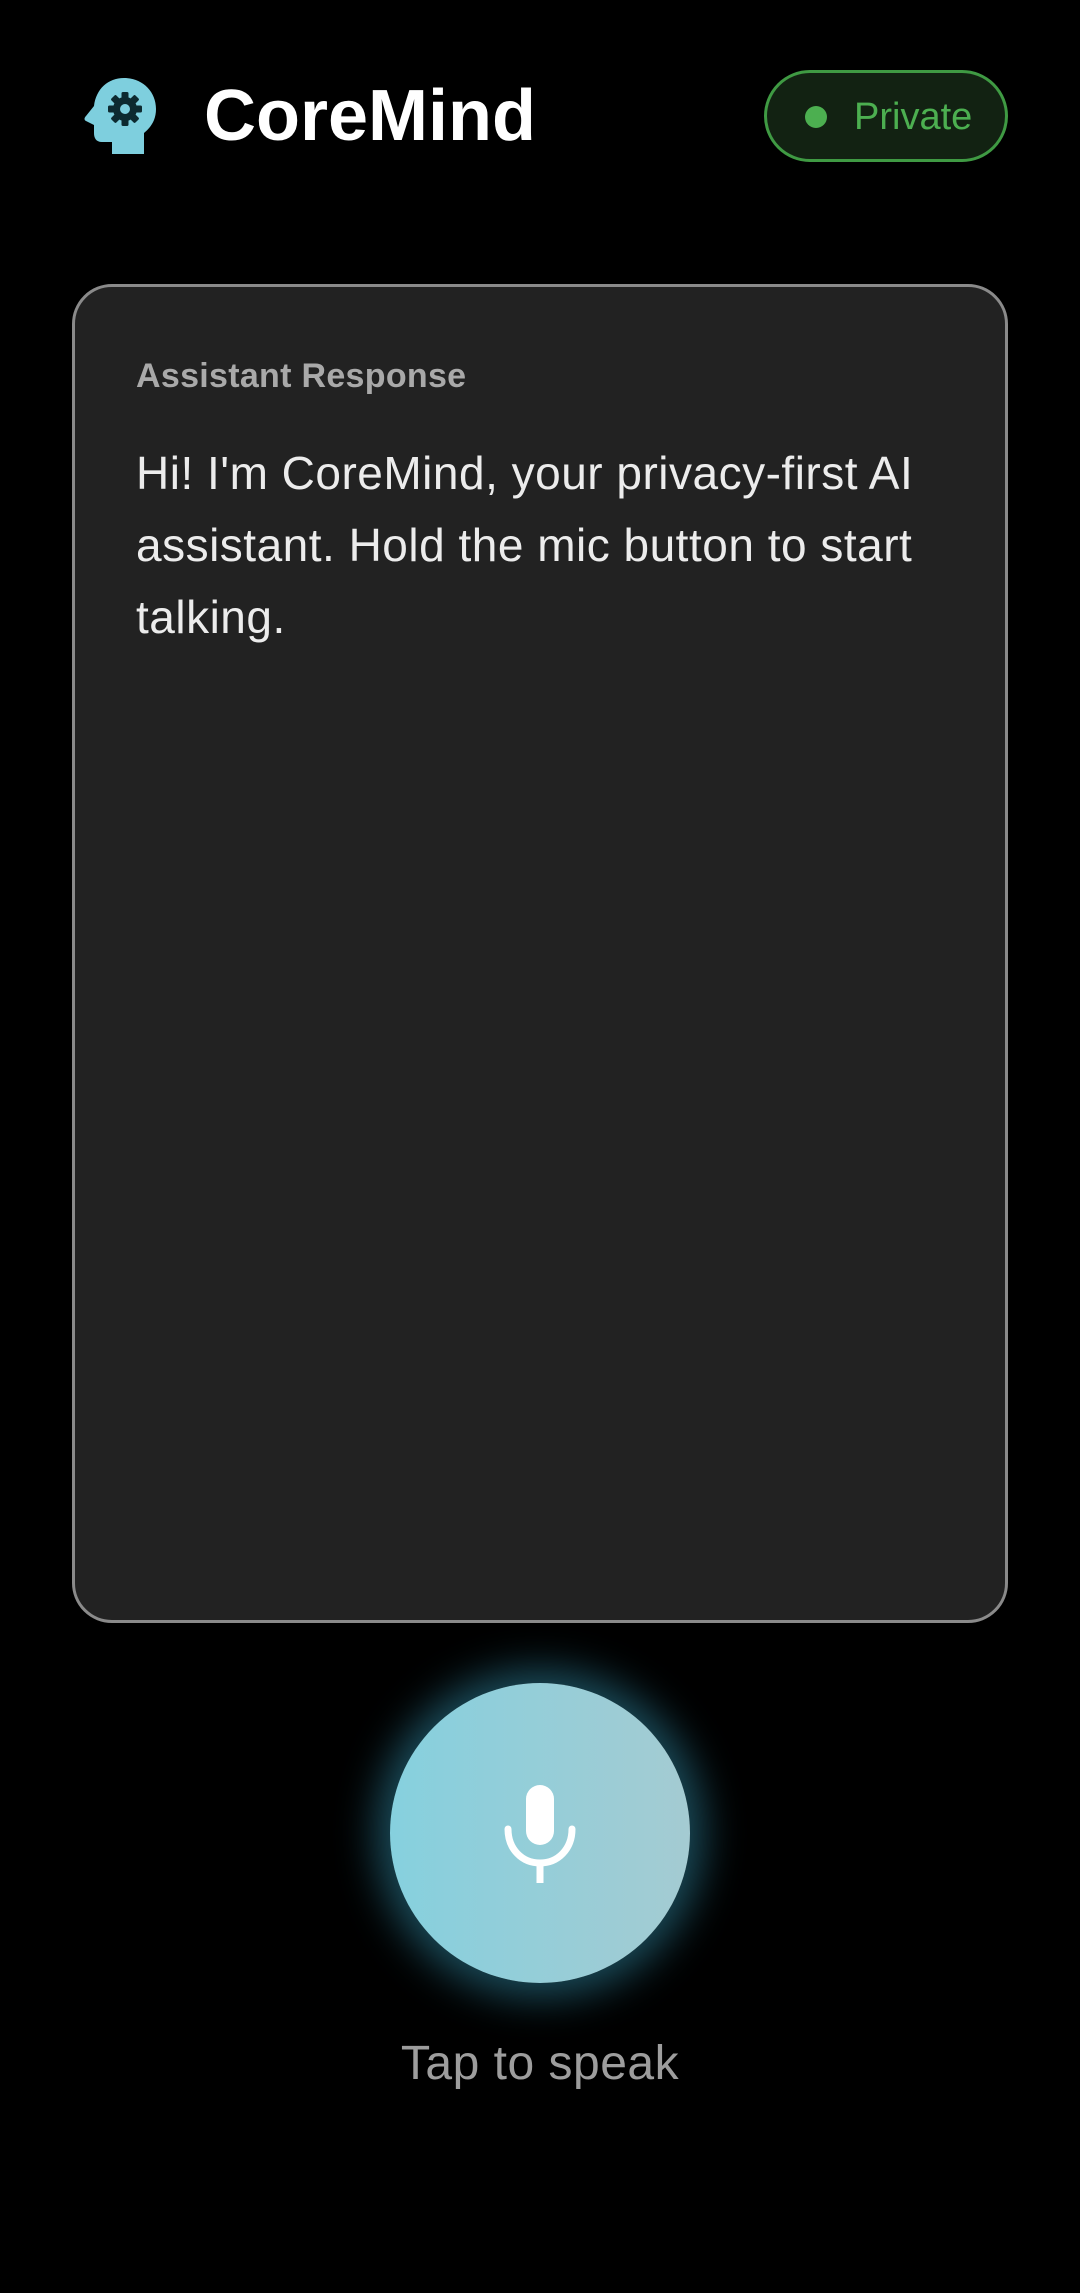 This screenshot has width=1080, height=2293. Describe the element at coordinates (816, 117) in the screenshot. I see `status-dot-icon` at that location.